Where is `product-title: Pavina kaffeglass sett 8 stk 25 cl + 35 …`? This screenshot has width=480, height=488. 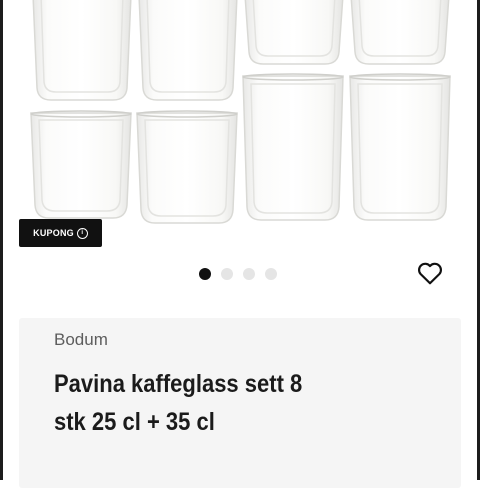 product-title: Pavina kaffeglass sett 8 stk 25 cl + 35 … is located at coordinates (225, 403).